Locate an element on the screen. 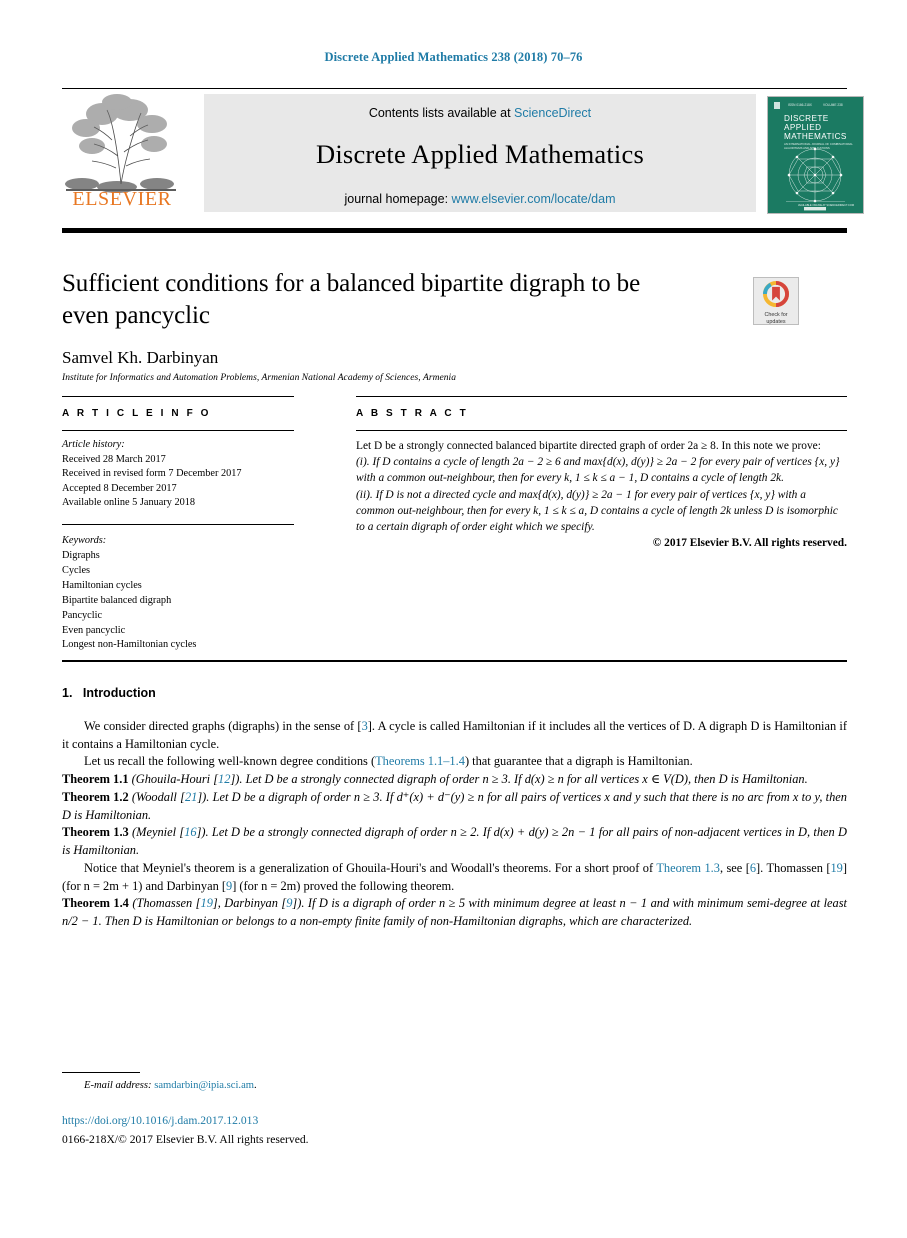 This screenshot has width=907, height=1238. contents-prefix: Contents lists available at is located at coordinates (439, 113).